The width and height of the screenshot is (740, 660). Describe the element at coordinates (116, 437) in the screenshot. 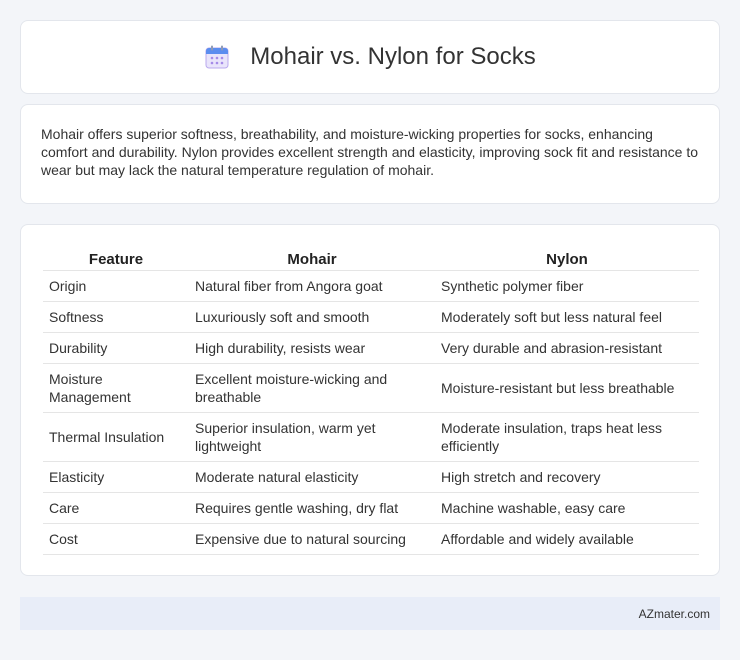

I see `feature-cell: Thermal Insulation` at that location.